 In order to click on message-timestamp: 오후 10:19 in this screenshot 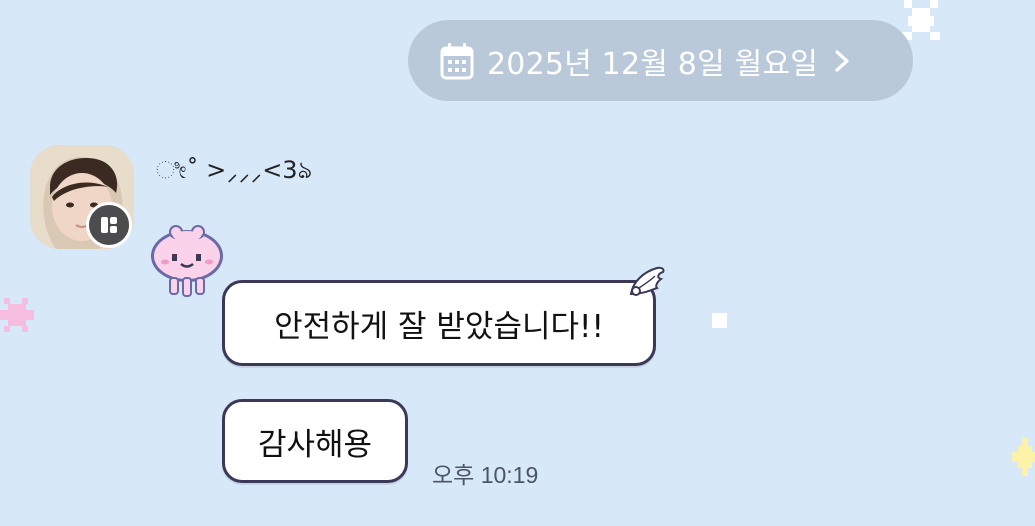, I will do `click(485, 475)`.